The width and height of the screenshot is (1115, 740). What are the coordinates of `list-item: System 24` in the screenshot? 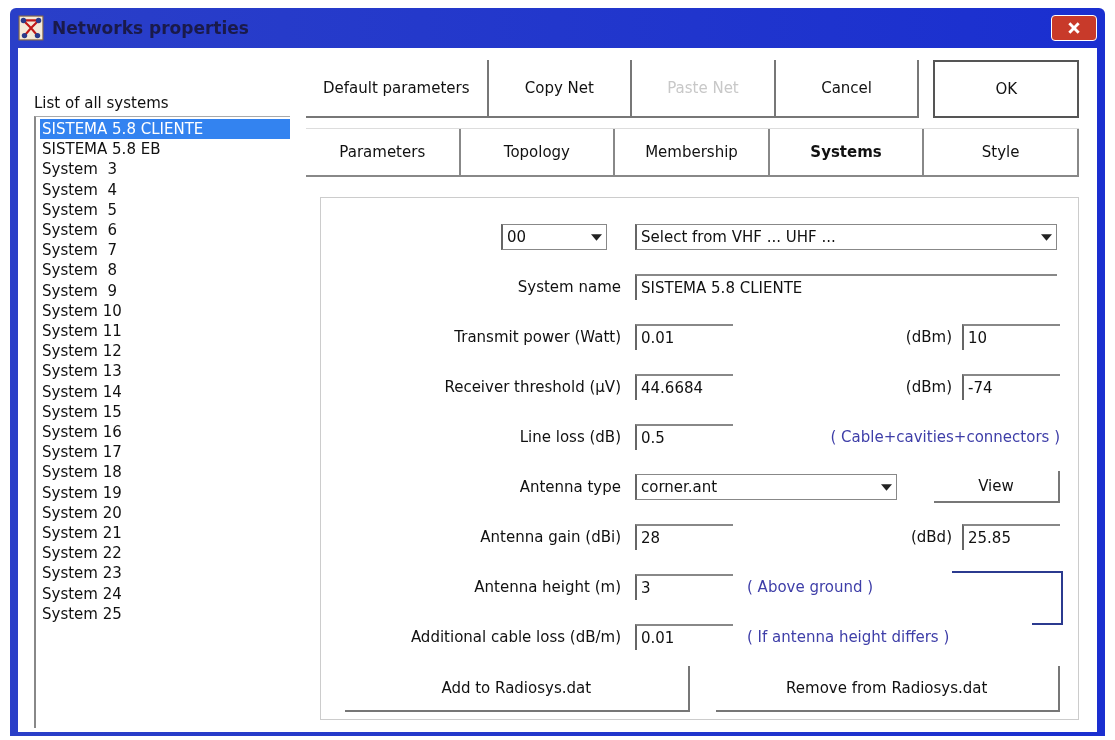 It's located at (165, 593).